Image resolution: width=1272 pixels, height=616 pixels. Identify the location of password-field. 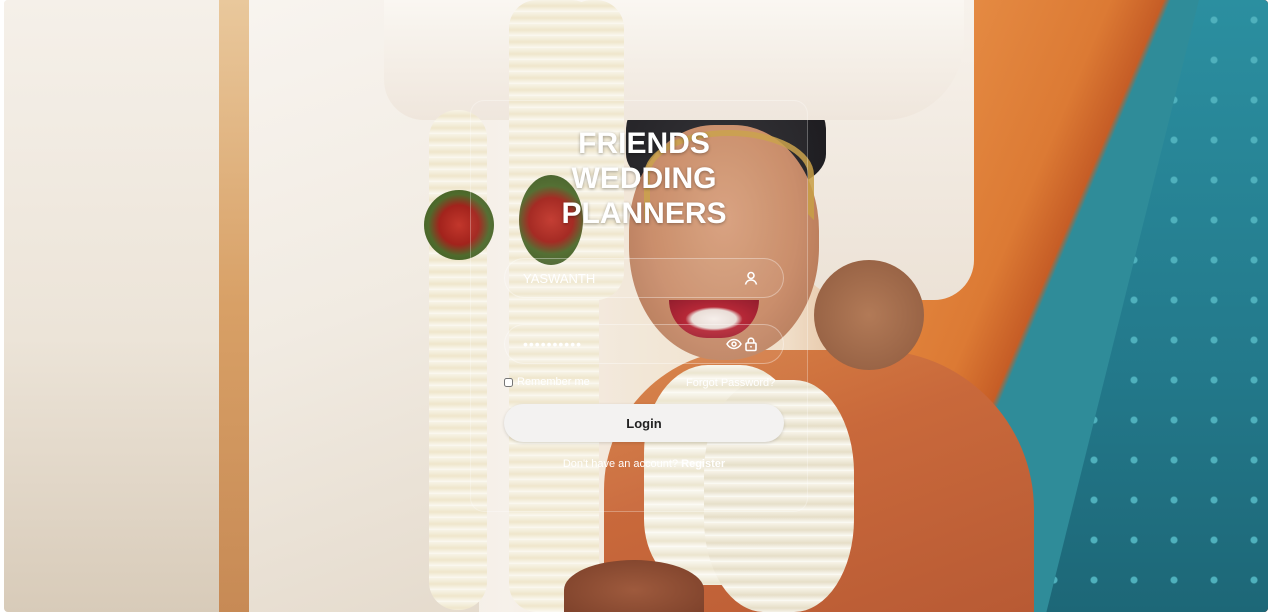
(644, 344).